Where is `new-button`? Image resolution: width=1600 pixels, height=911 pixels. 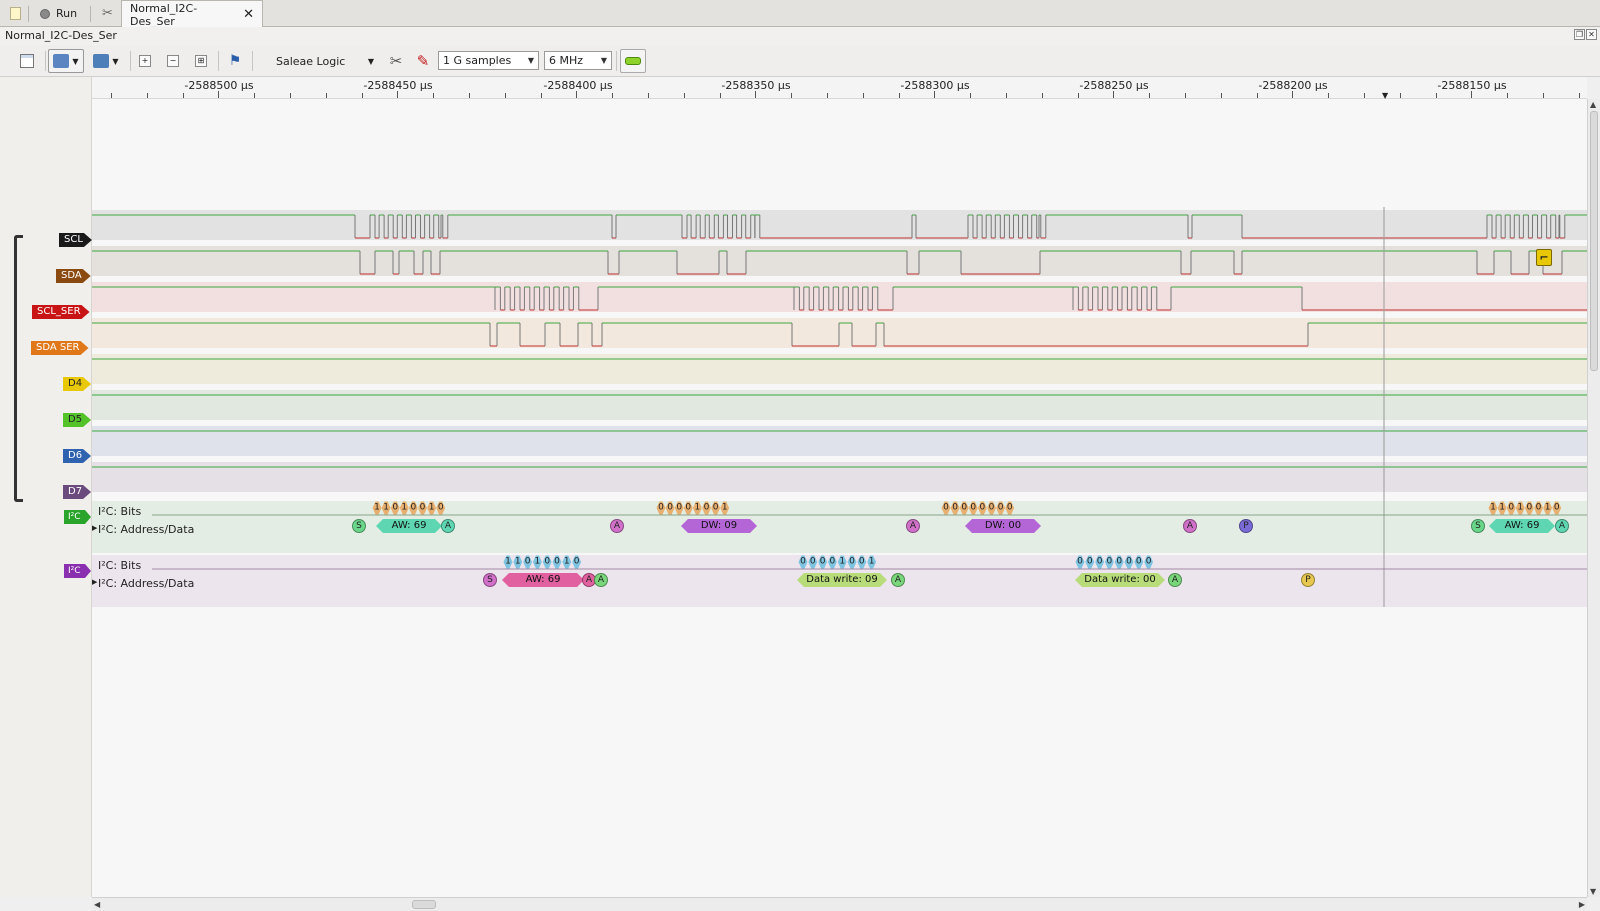 new-button is located at coordinates (27, 61).